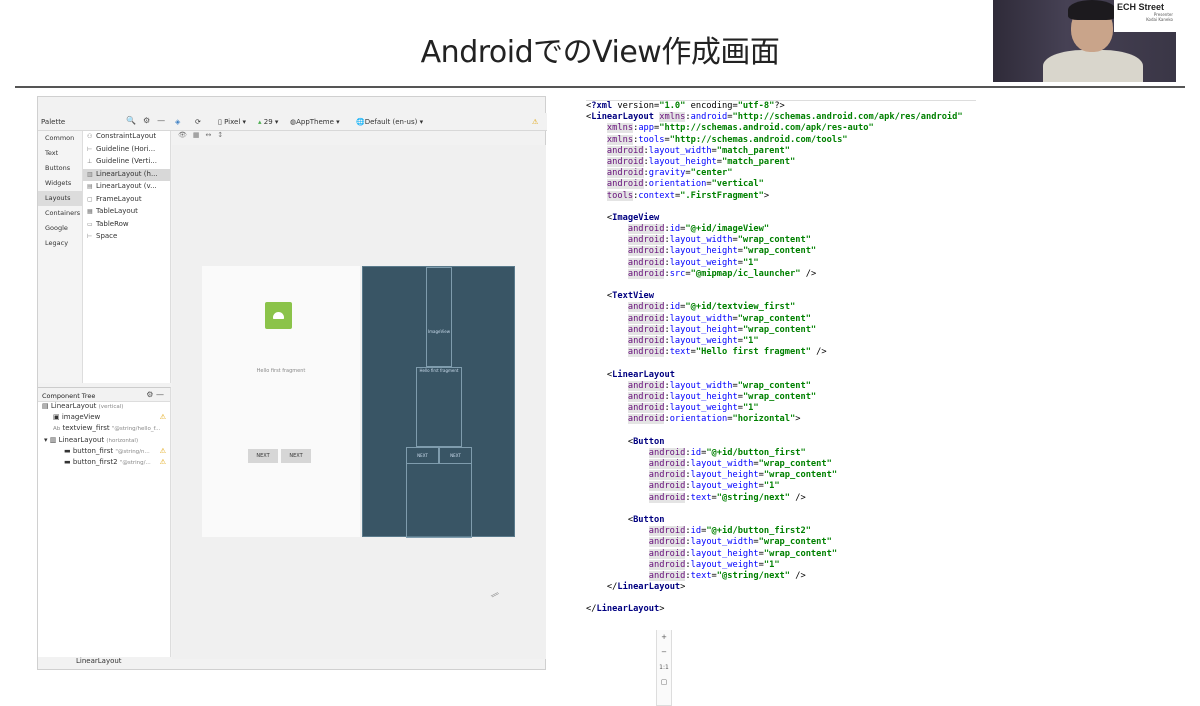 The width and height of the screenshot is (1200, 706). What do you see at coordinates (664, 637) in the screenshot?
I see `zoom-in-button: +` at bounding box center [664, 637].